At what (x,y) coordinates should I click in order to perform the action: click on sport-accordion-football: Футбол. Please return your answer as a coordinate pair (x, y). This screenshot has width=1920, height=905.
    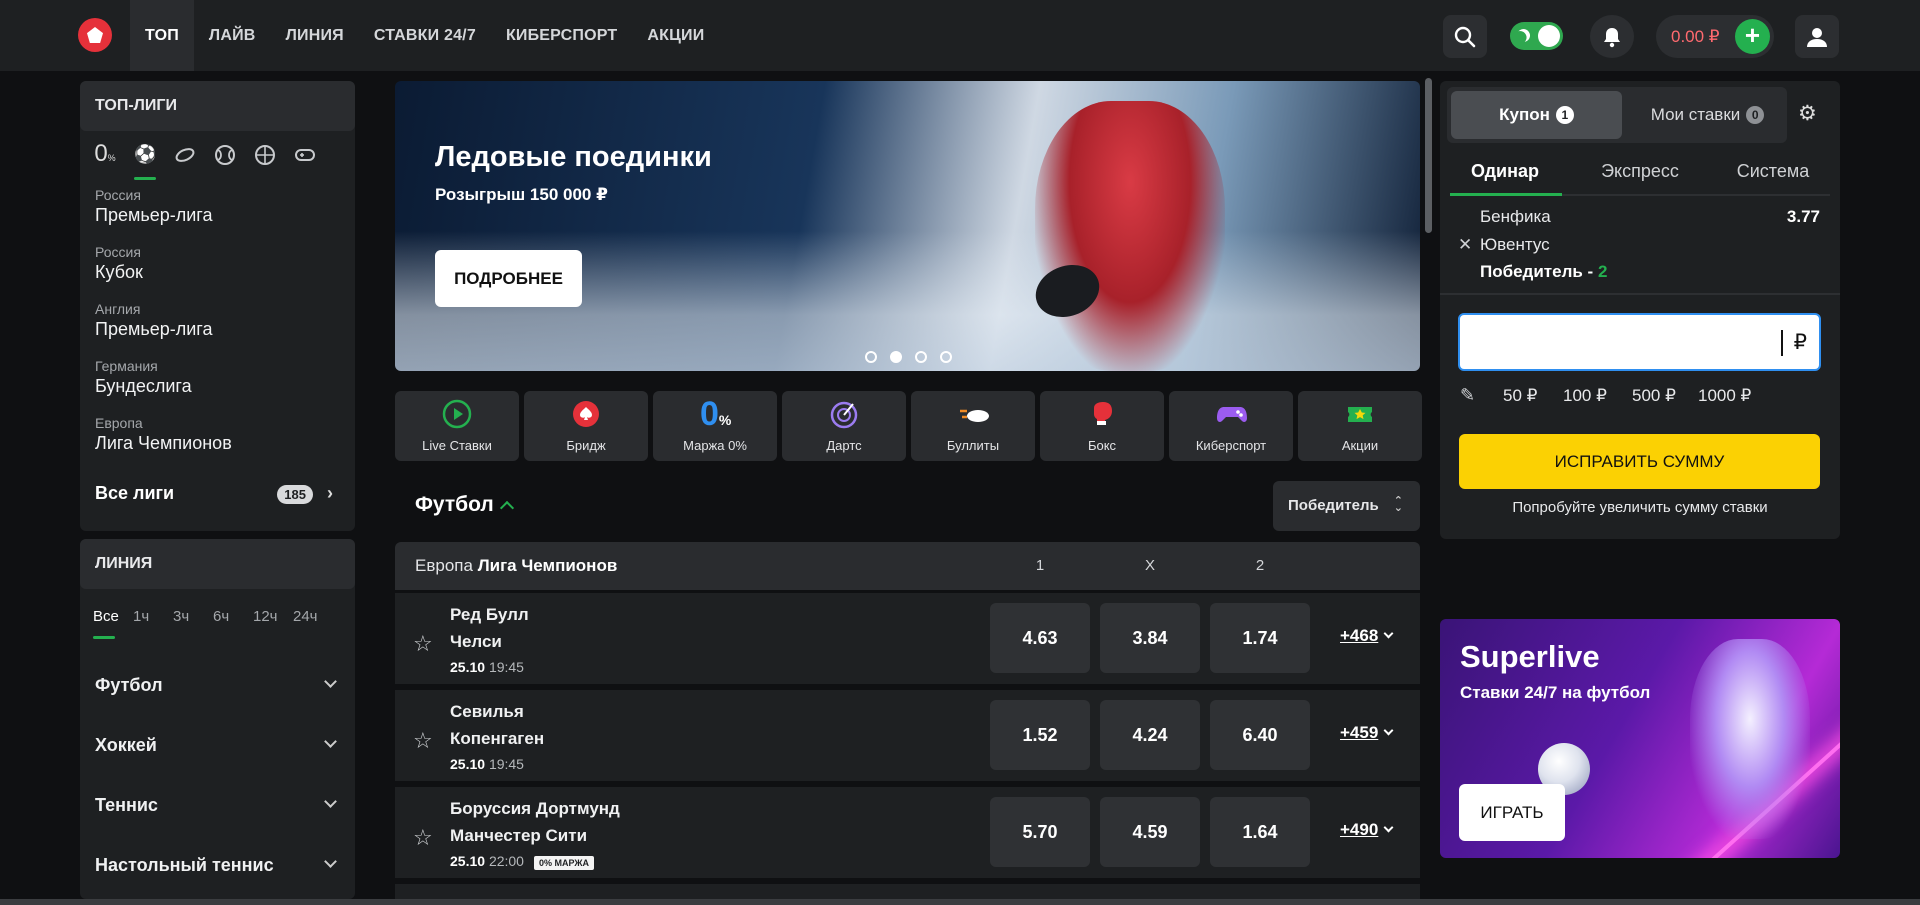
    Looking at the image, I should click on (216, 685).